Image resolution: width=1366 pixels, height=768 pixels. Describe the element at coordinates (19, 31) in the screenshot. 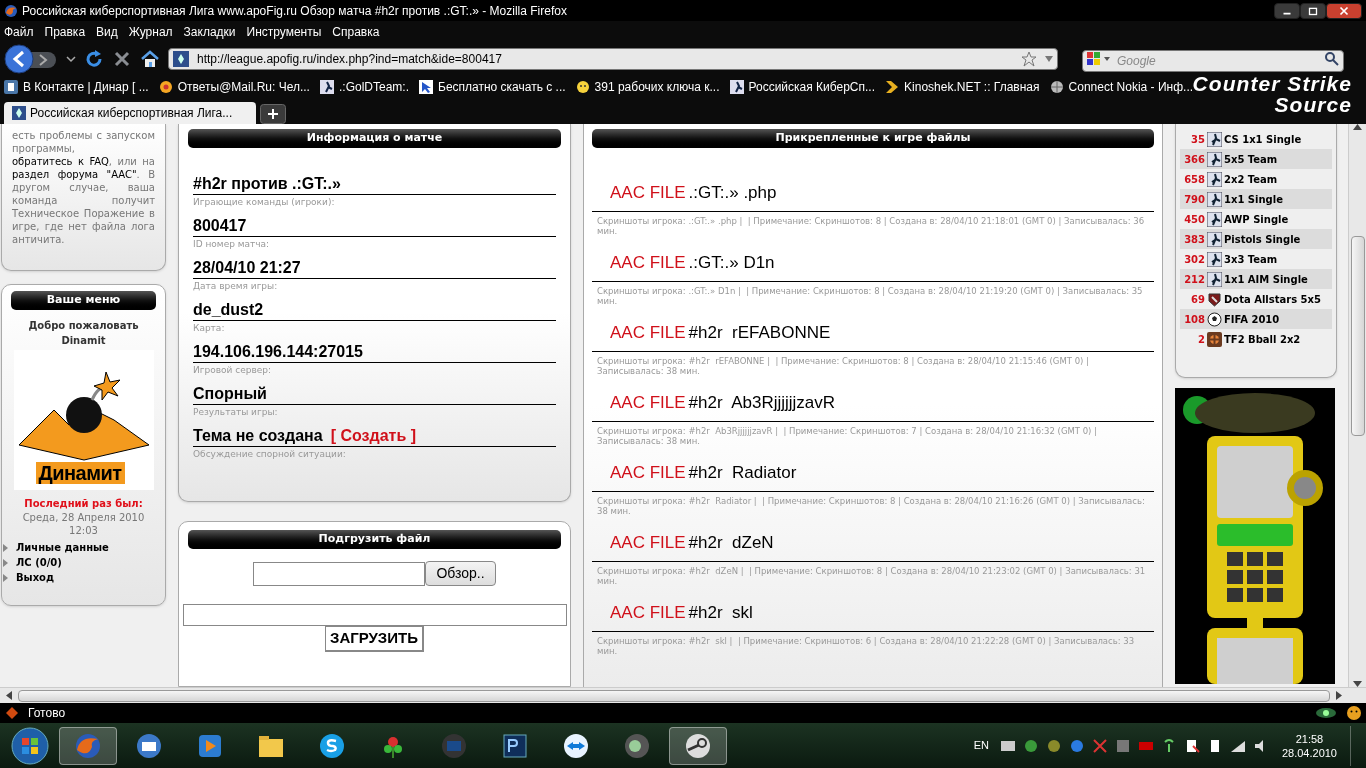

I see `menu-item: Файл` at that location.